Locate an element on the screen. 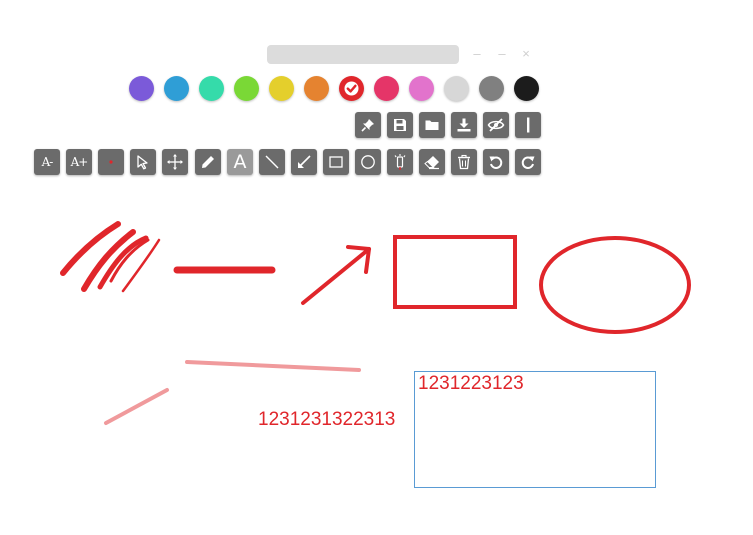 The width and height of the screenshot is (753, 535). open-folder-button is located at coordinates (432, 125).